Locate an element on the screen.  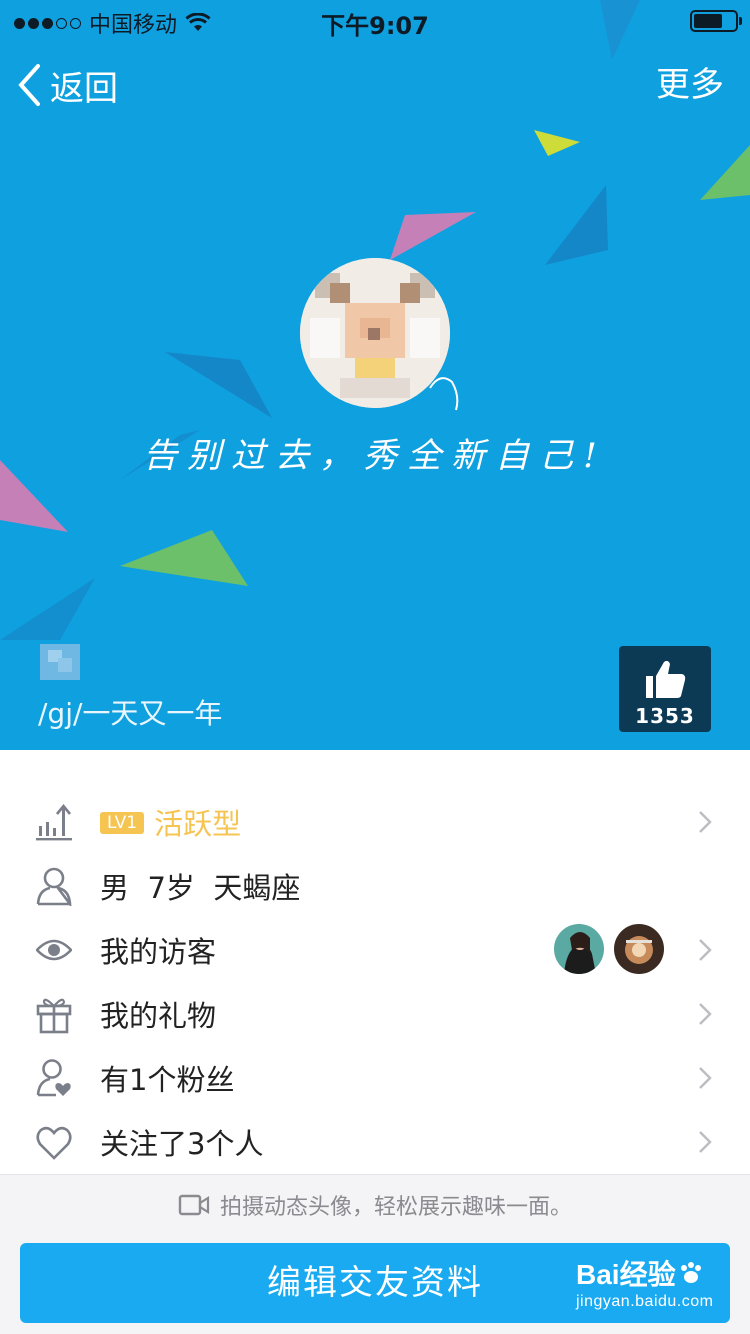
fans-label: 有1个粉丝 is located at coordinates (167, 1080).